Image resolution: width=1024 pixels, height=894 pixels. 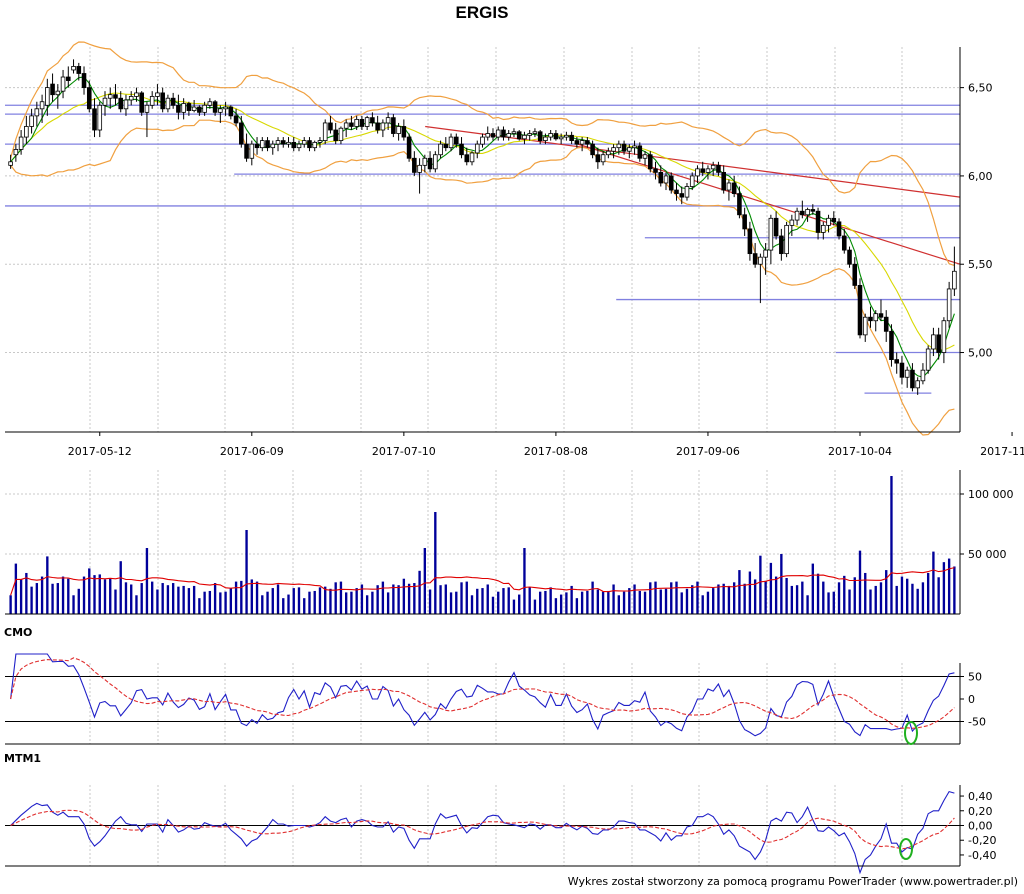 What do you see at coordinates (980, 176) in the screenshot?
I see `price-y-tick-label: 6,00` at bounding box center [980, 176].